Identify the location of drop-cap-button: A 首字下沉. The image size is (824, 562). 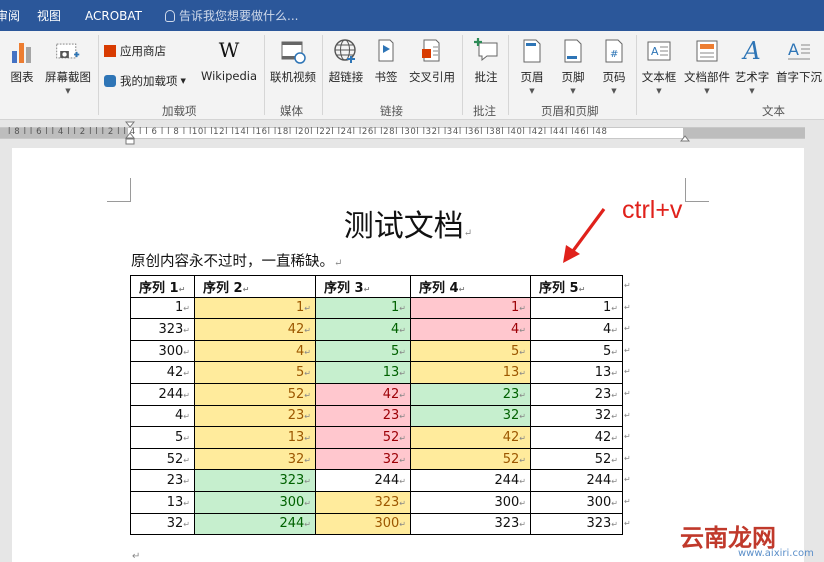
(798, 61).